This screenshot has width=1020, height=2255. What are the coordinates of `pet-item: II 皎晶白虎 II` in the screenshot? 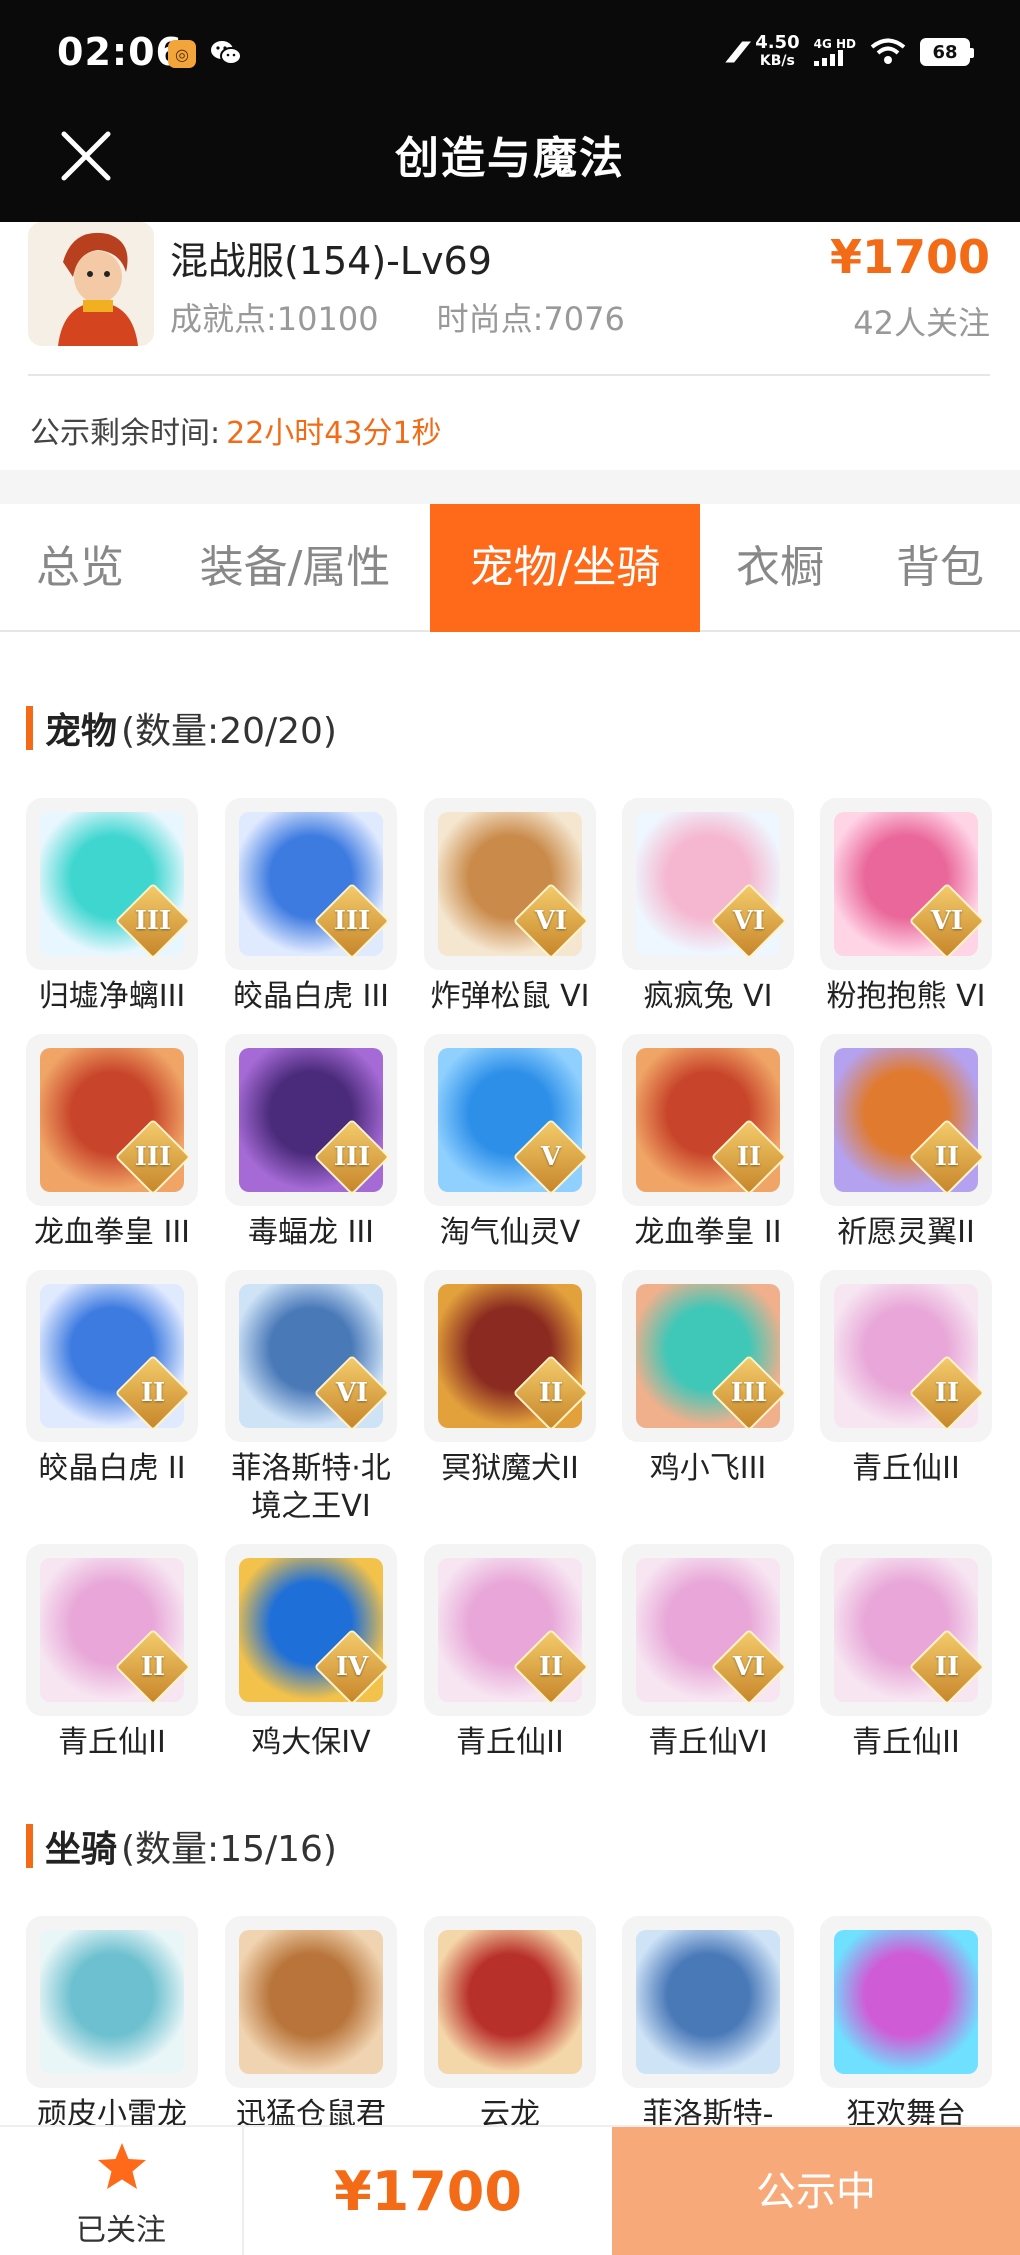 It's located at (112, 1379).